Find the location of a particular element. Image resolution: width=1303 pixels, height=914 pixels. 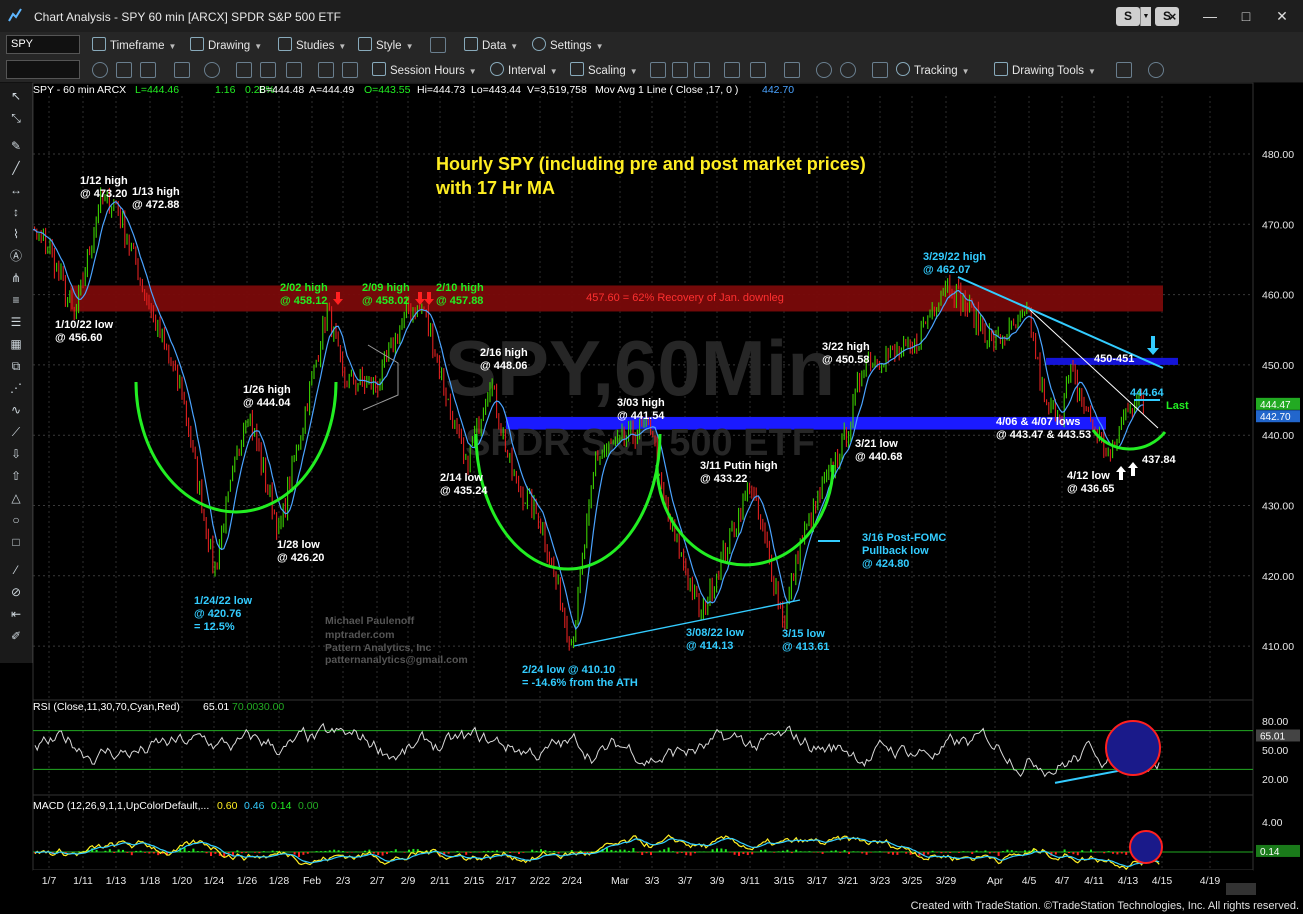

price-axis-tick: 450.00 is located at coordinates (1278, 366).